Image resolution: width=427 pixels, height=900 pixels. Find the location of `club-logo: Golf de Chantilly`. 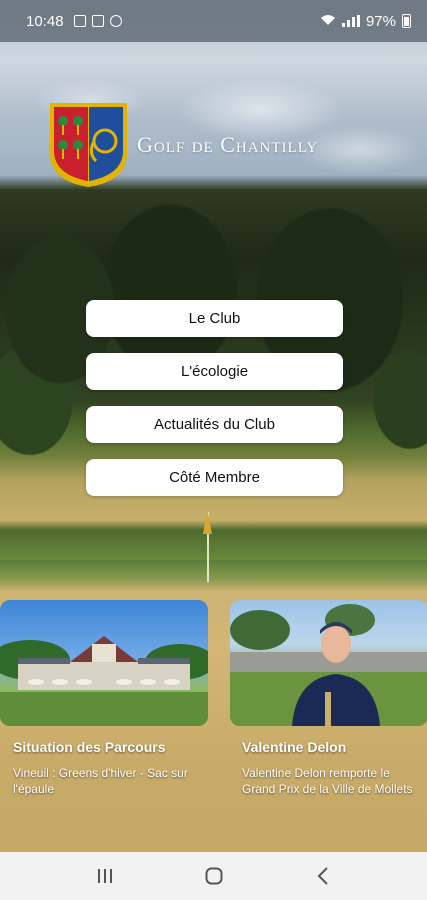

club-logo: Golf de Chantilly is located at coordinates (183, 145).